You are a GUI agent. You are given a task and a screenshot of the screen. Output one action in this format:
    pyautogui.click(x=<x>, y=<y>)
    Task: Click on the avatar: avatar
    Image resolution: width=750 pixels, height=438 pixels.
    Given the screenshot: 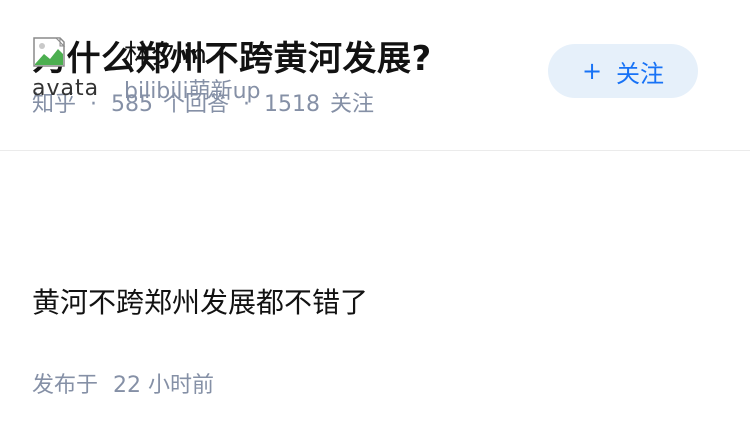 What is the action you would take?
    pyautogui.click(x=65, y=69)
    